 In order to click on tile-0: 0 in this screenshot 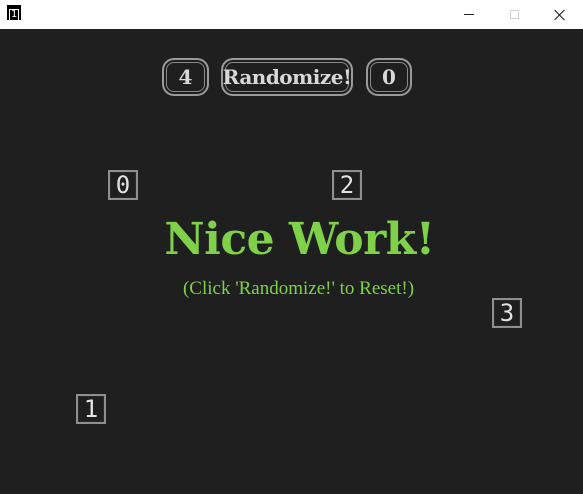, I will do `click(123, 185)`.